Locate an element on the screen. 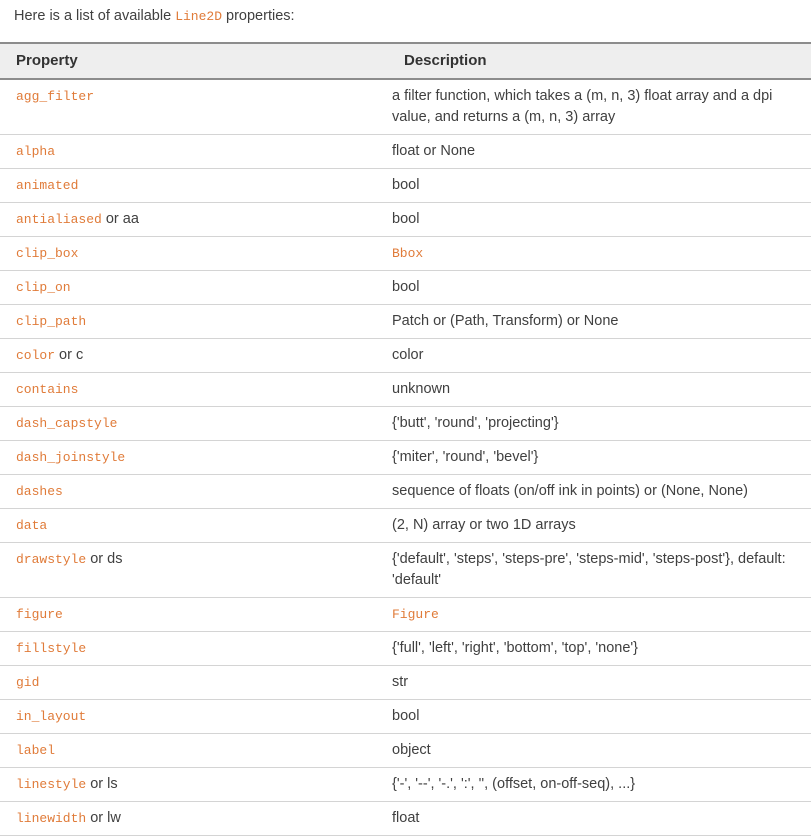 This screenshot has height=839, width=811. property-cell: figure is located at coordinates (194, 615).